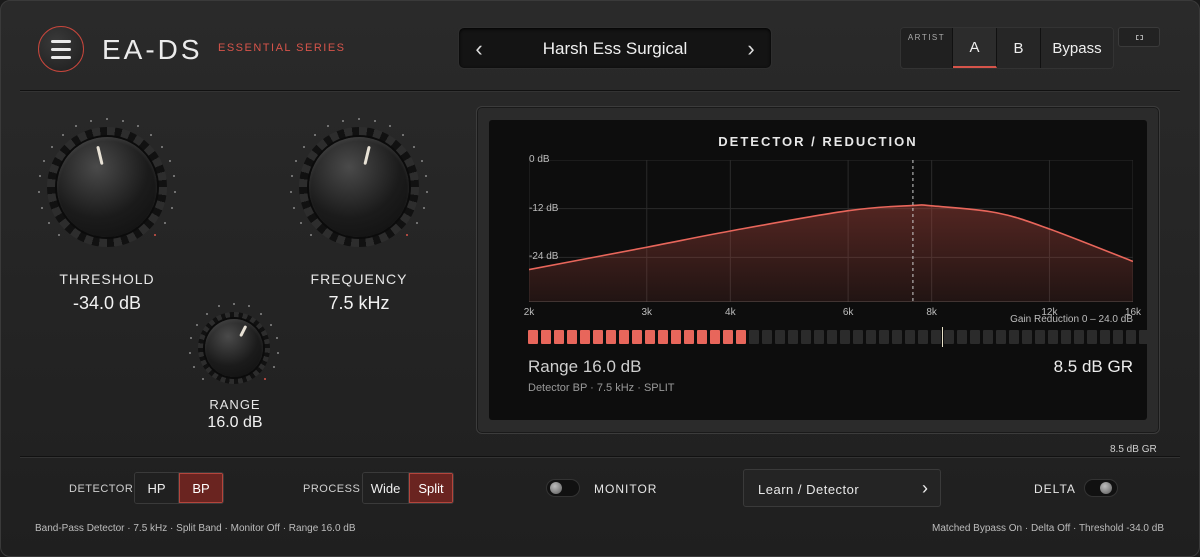 This screenshot has width=1200, height=557. What do you see at coordinates (842, 488) in the screenshot?
I see `learn-detector-button: Learn / Detector ›` at bounding box center [842, 488].